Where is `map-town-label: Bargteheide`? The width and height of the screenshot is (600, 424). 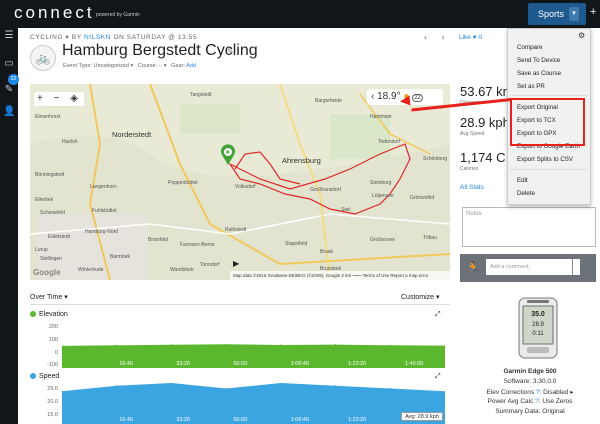 map-town-label: Bargteheide is located at coordinates (328, 101).